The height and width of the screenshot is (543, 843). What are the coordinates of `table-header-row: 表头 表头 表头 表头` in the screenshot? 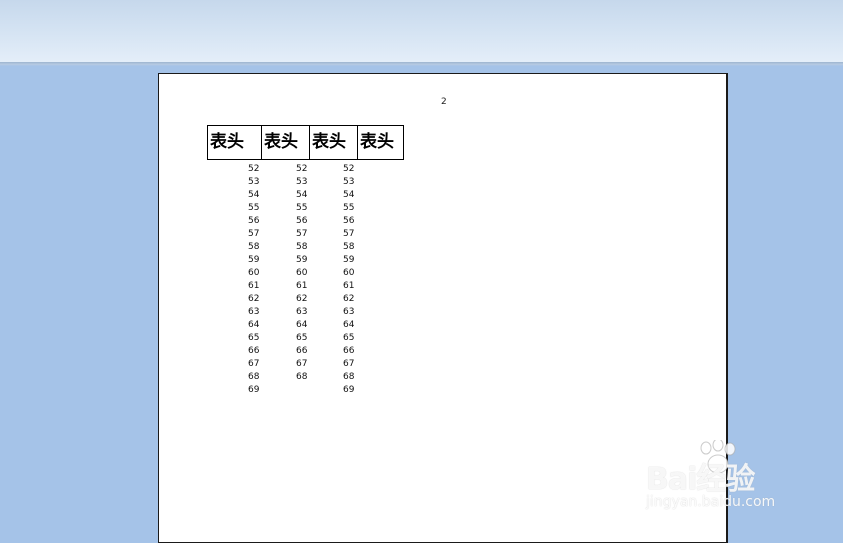 It's located at (305, 142).